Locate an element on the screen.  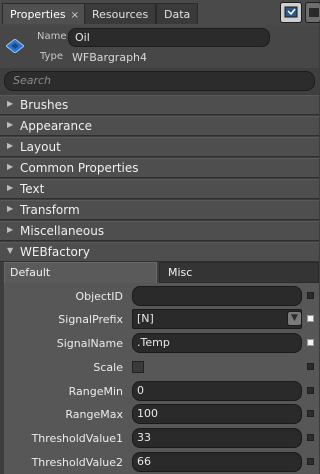
tab-properties: Properties × is located at coordinates (44, 13).